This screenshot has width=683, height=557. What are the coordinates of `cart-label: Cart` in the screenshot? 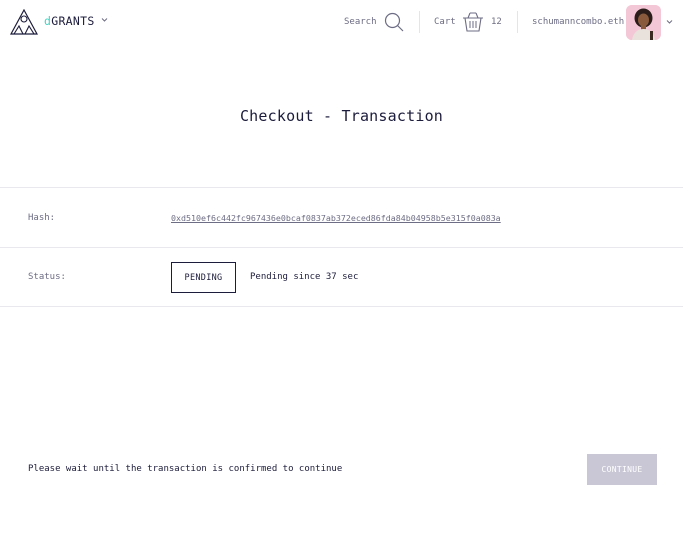 It's located at (445, 22).